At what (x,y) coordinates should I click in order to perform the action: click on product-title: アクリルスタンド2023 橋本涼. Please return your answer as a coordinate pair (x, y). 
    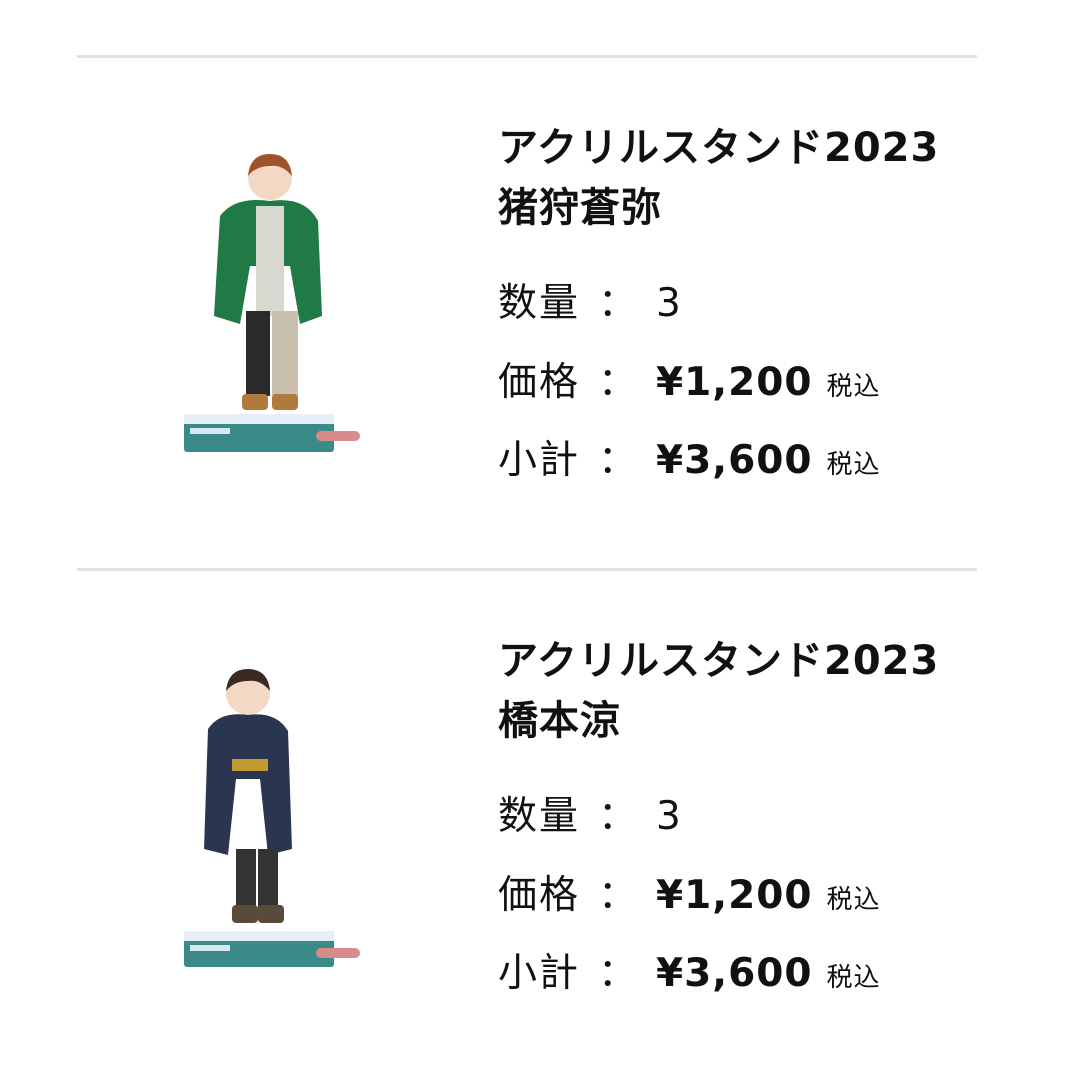
    Looking at the image, I should click on (718, 691).